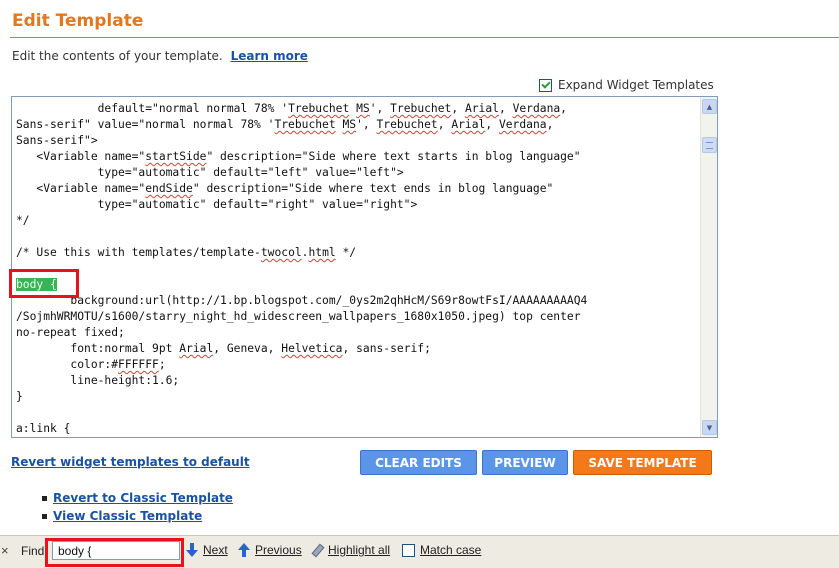 The image size is (839, 568). What do you see at coordinates (356, 285) in the screenshot?
I see `code-line: body {` at bounding box center [356, 285].